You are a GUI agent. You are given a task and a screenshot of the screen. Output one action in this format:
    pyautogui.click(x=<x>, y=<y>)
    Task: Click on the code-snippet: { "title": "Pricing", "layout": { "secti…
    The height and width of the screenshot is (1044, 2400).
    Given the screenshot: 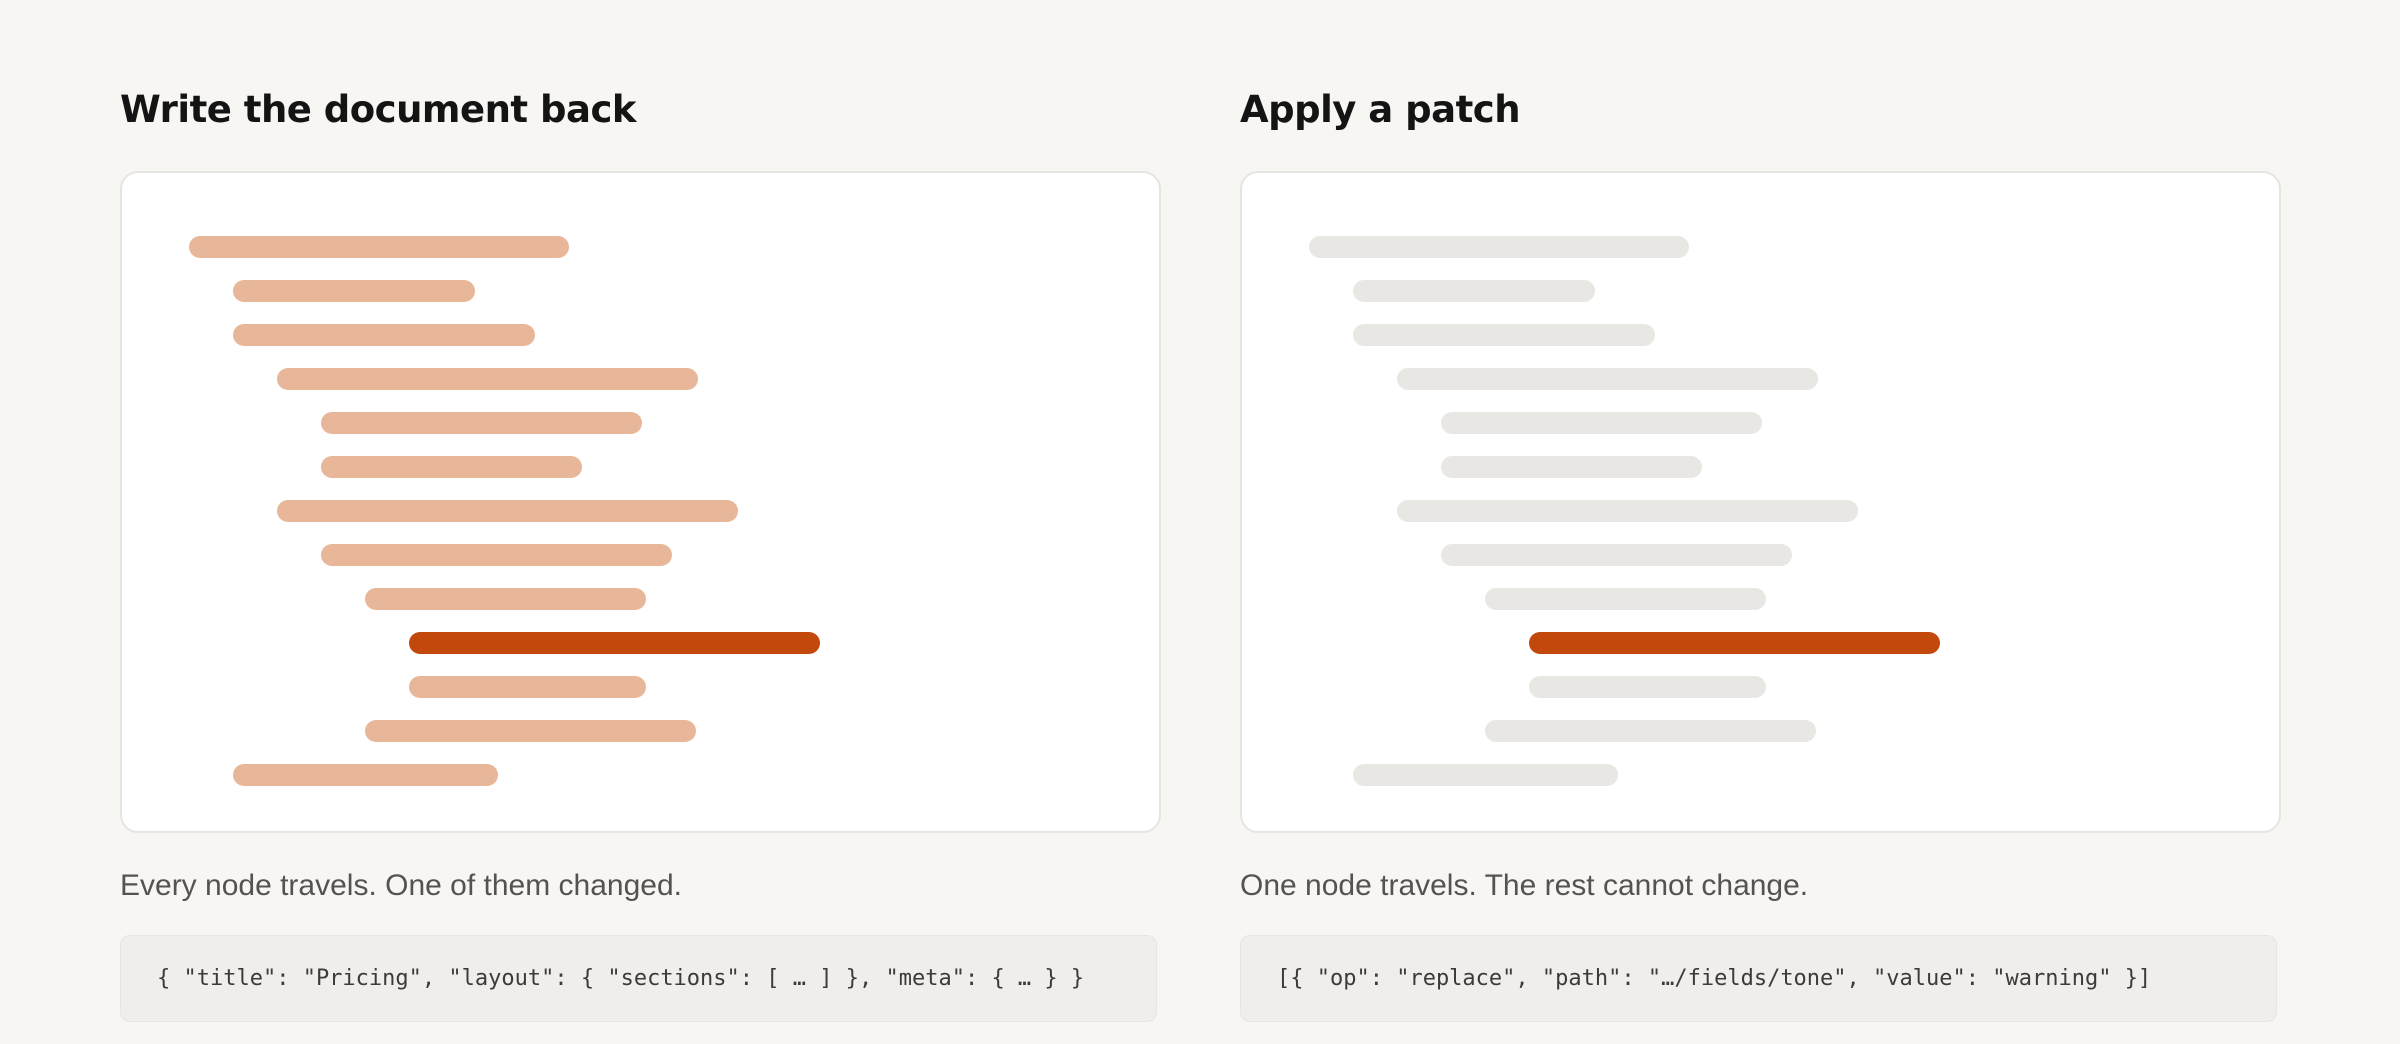 What is the action you would take?
    pyautogui.click(x=638, y=978)
    